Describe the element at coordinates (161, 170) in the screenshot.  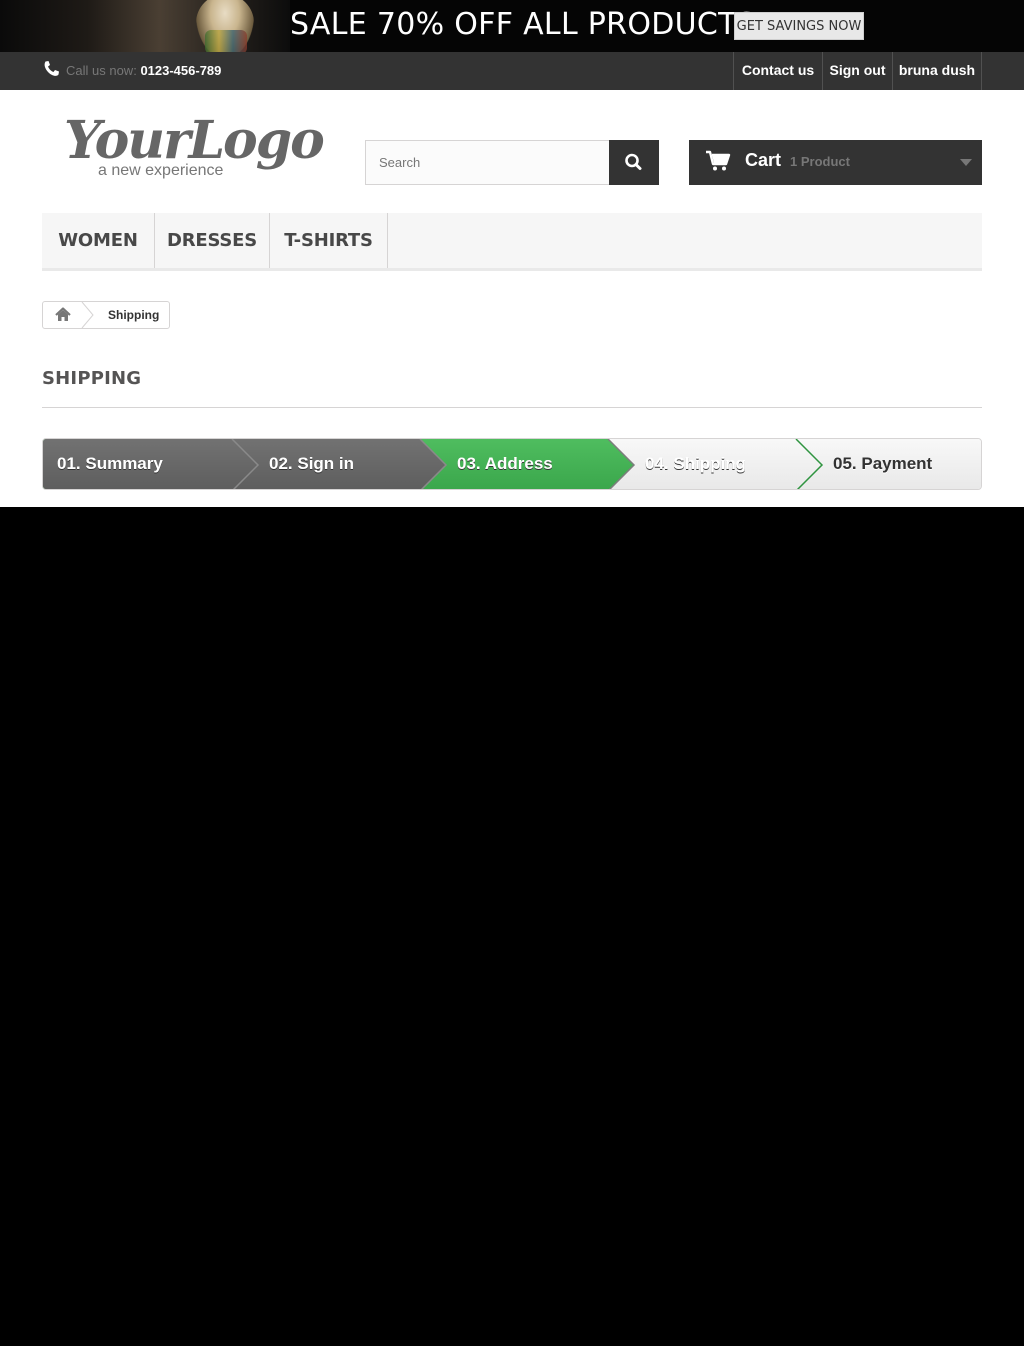
I see `logo-tagline: a new experience` at that location.